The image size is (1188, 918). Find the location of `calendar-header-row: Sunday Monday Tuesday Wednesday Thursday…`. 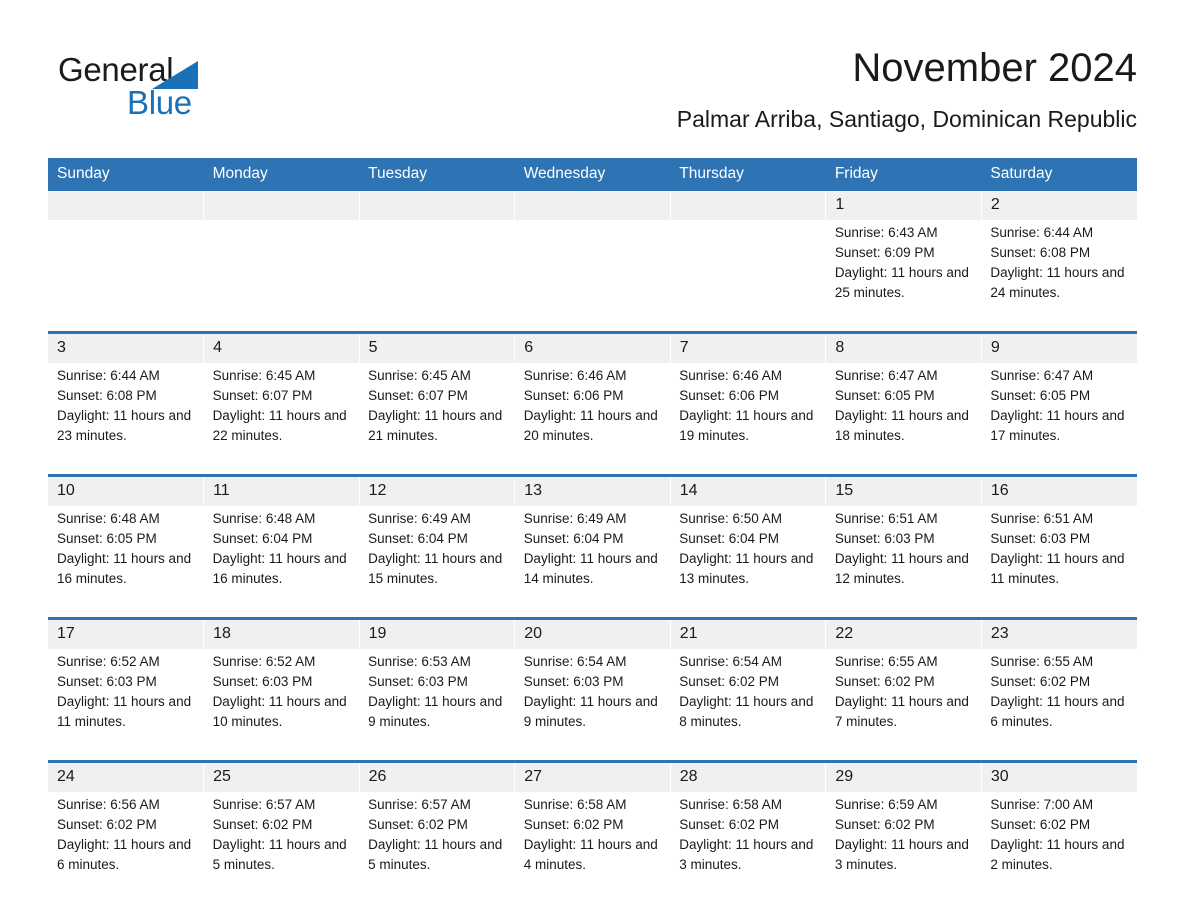

calendar-header-row: Sunday Monday Tuesday Wednesday Thursday… is located at coordinates (592, 174).